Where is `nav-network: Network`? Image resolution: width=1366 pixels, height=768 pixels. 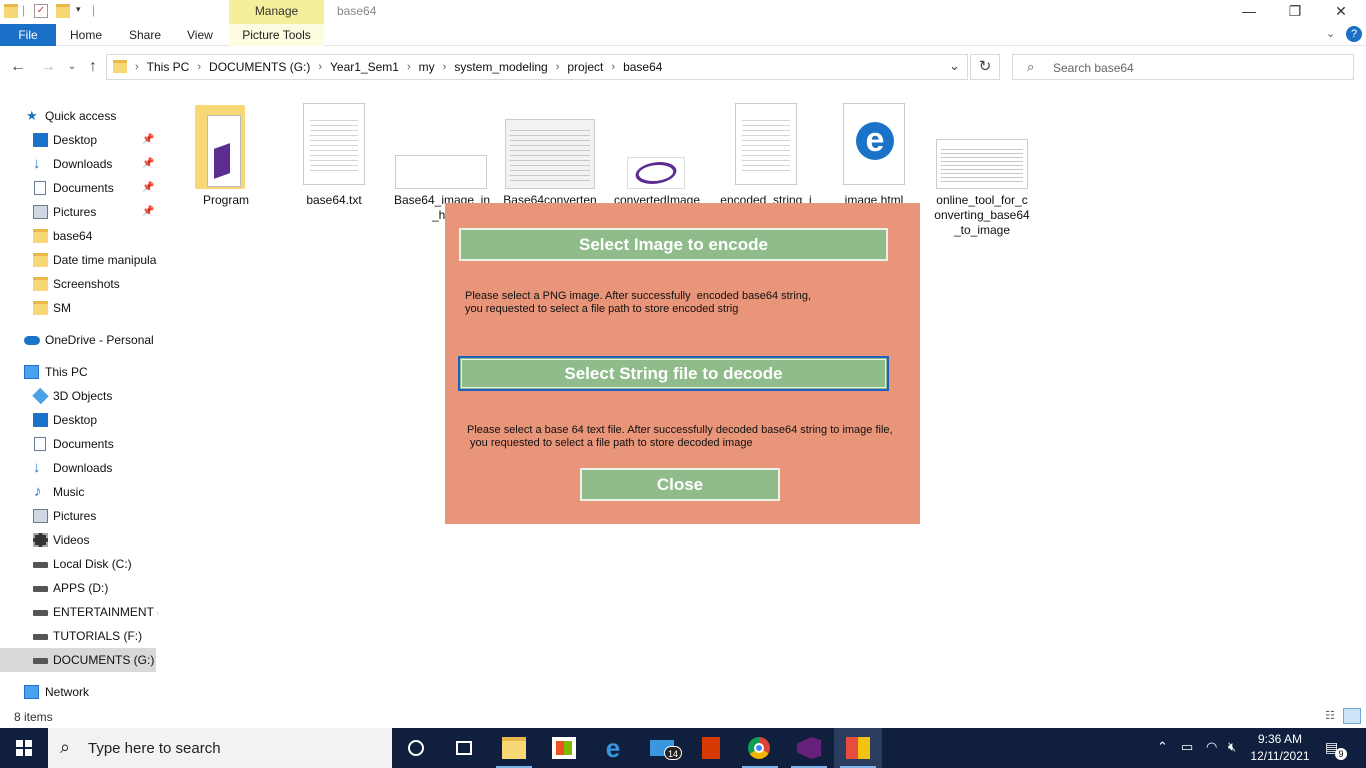
nav-network: Network is located at coordinates (79, 692).